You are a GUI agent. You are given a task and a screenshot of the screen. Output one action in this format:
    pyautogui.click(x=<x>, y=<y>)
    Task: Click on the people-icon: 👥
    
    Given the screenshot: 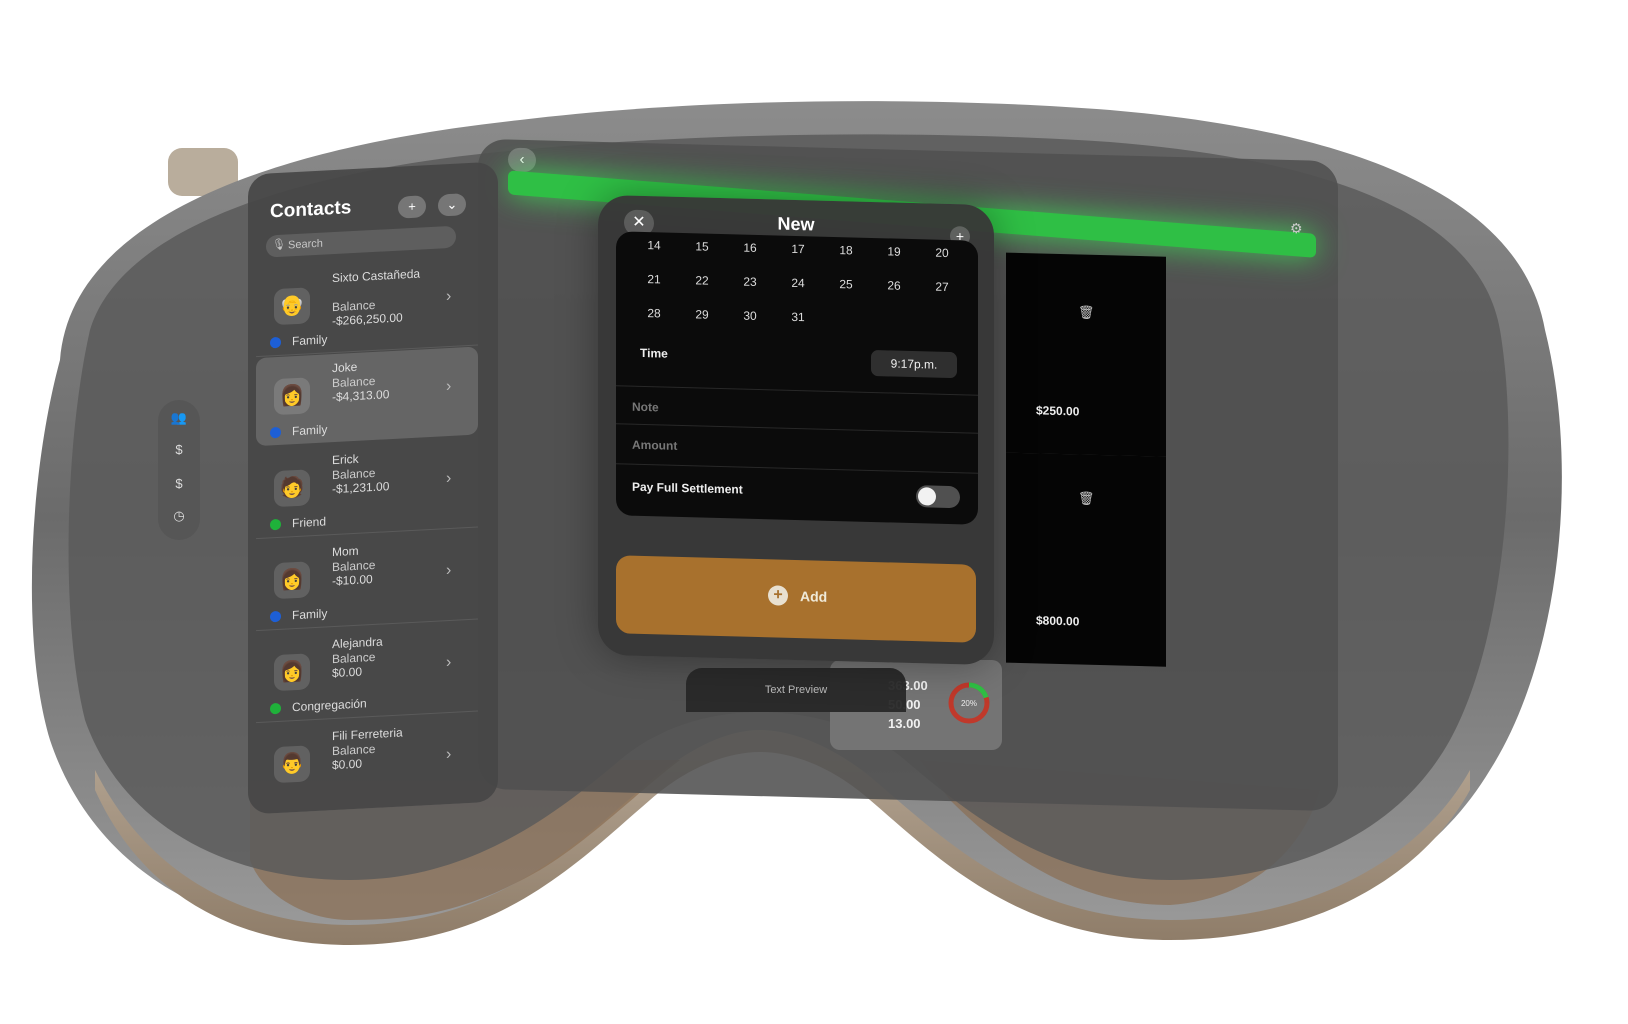 What is the action you would take?
    pyautogui.click(x=179, y=418)
    